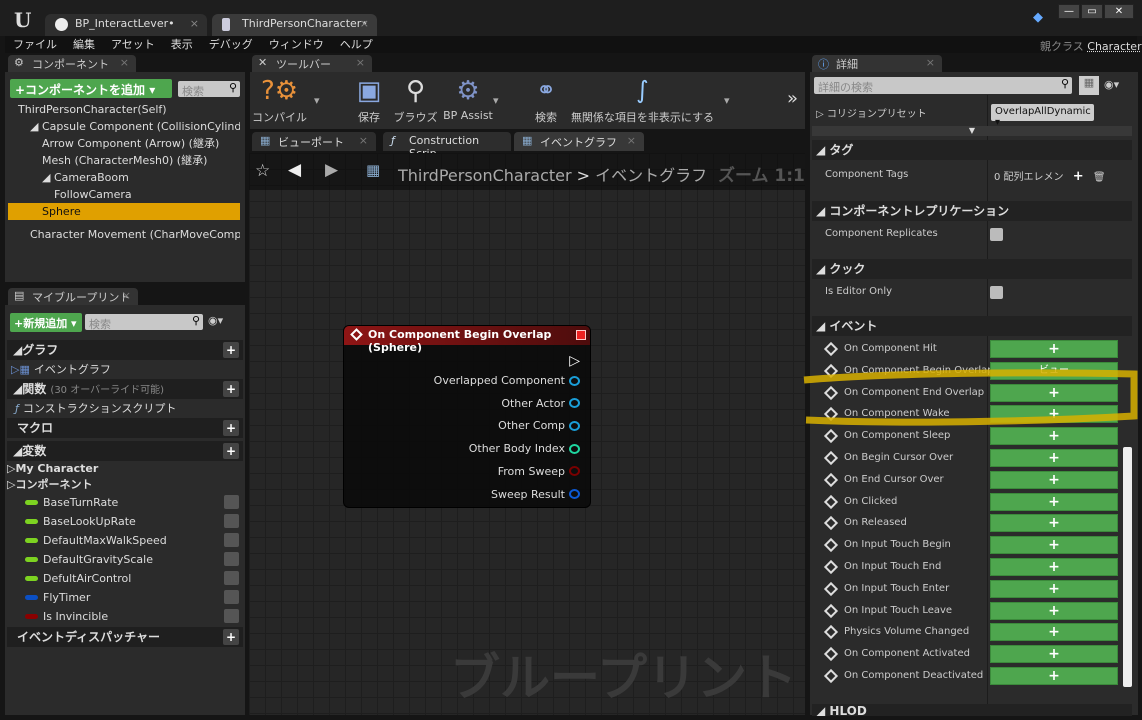 The width and height of the screenshot is (1142, 720). What do you see at coordinates (125, 469) in the screenshot?
I see `category-my-character: ▷My Character` at bounding box center [125, 469].